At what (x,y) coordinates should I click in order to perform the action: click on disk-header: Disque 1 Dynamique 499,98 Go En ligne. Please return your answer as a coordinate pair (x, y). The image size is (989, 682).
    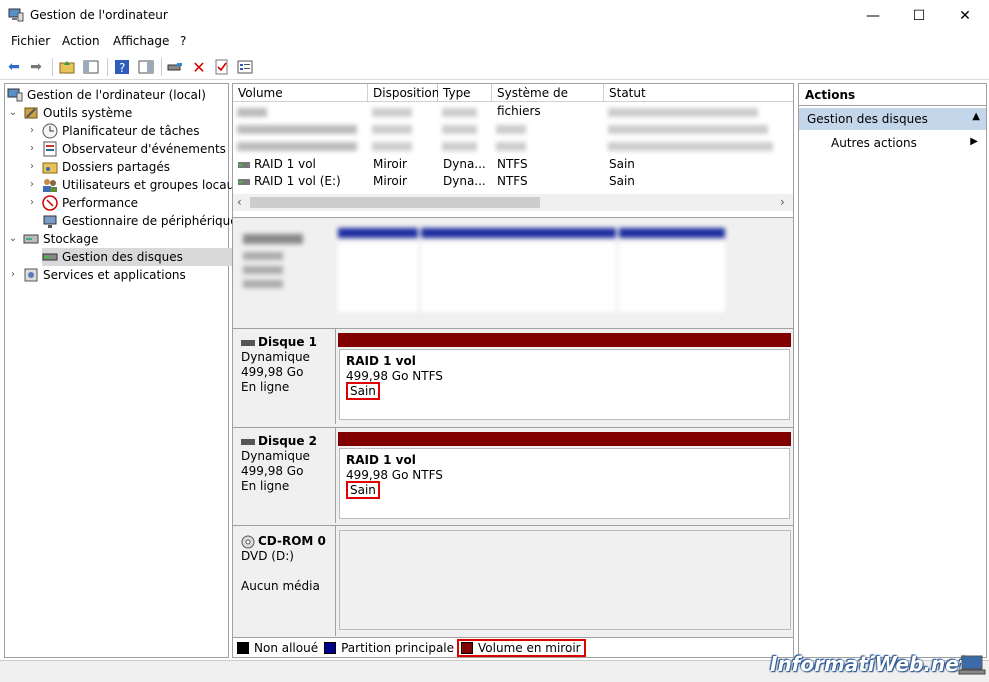
    Looking at the image, I should click on (284, 376).